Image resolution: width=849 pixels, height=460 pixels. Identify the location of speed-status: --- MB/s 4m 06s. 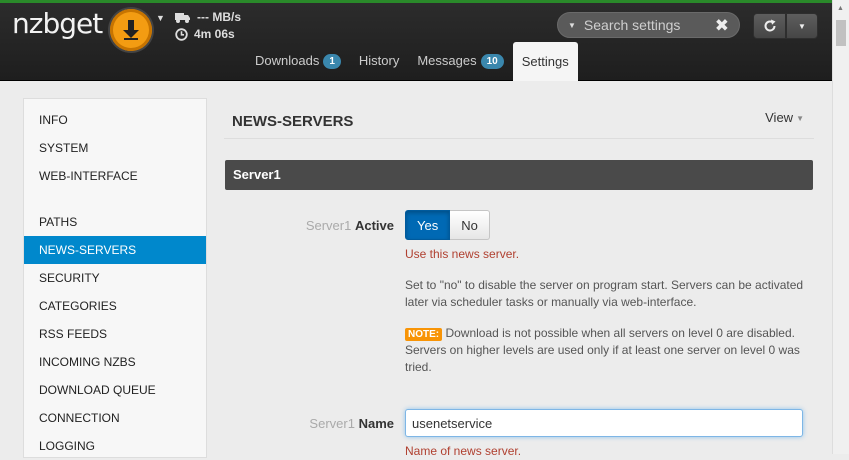
(208, 26).